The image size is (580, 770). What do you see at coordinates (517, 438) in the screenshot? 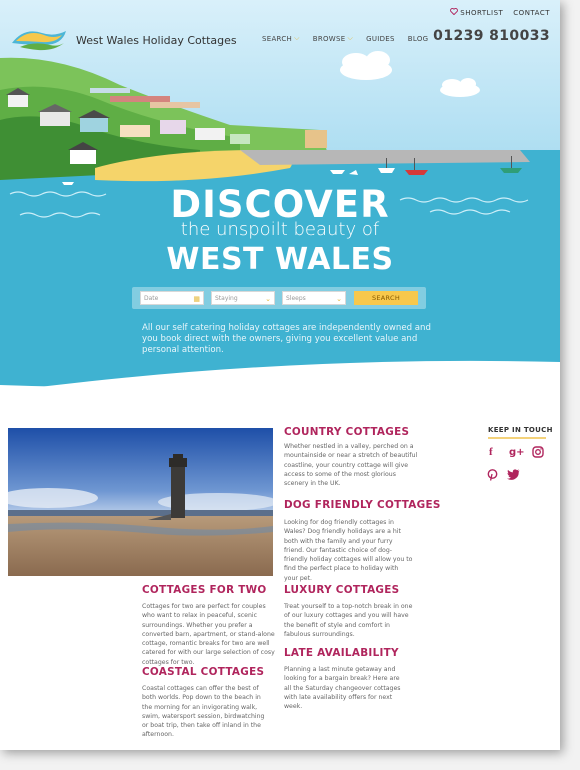
I see `divider` at bounding box center [517, 438].